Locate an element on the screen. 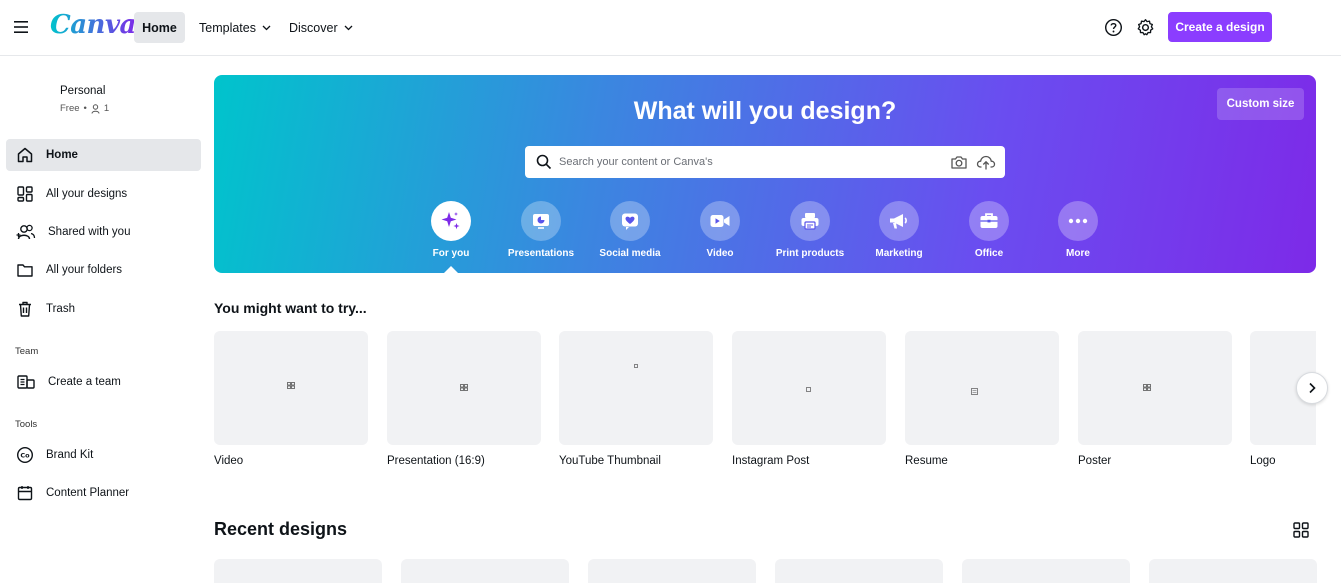 The image size is (1341, 583). trash-icon is located at coordinates (25, 309).